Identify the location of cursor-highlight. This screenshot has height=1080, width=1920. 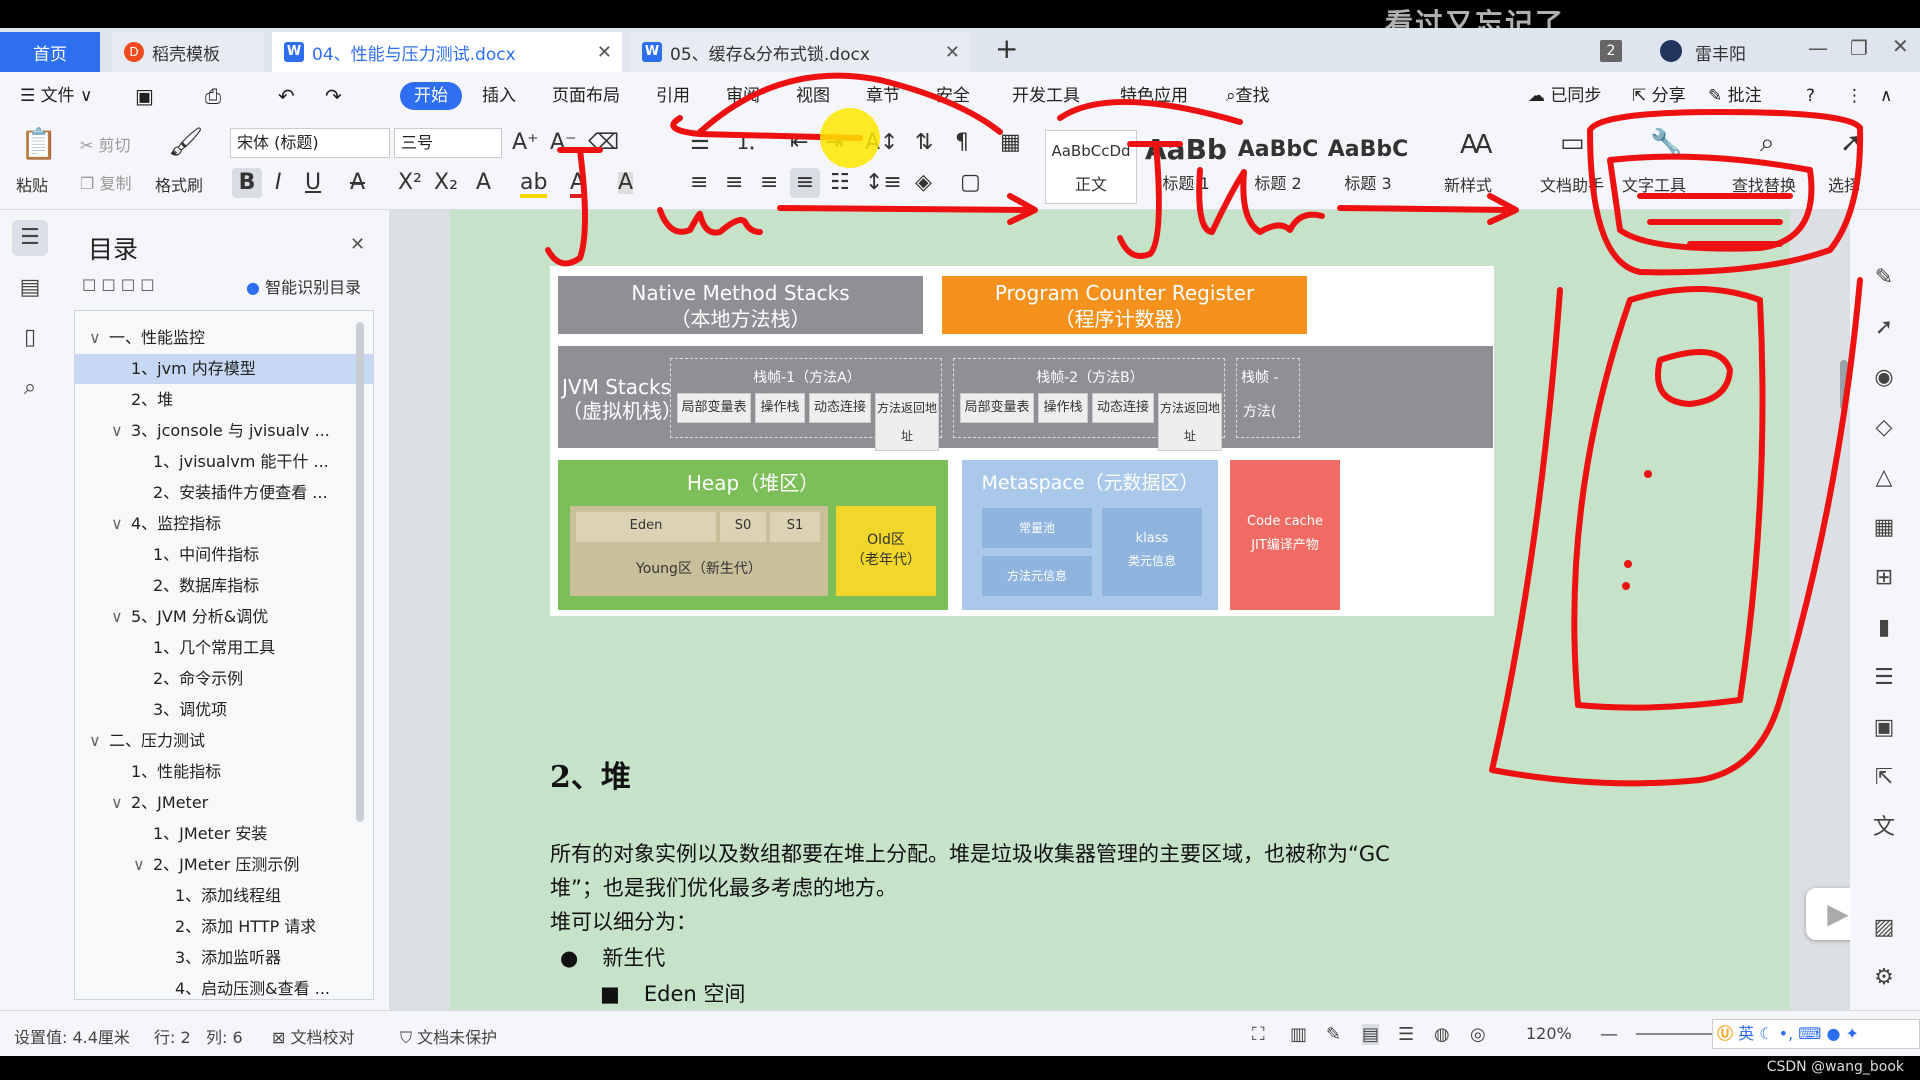
(850, 138).